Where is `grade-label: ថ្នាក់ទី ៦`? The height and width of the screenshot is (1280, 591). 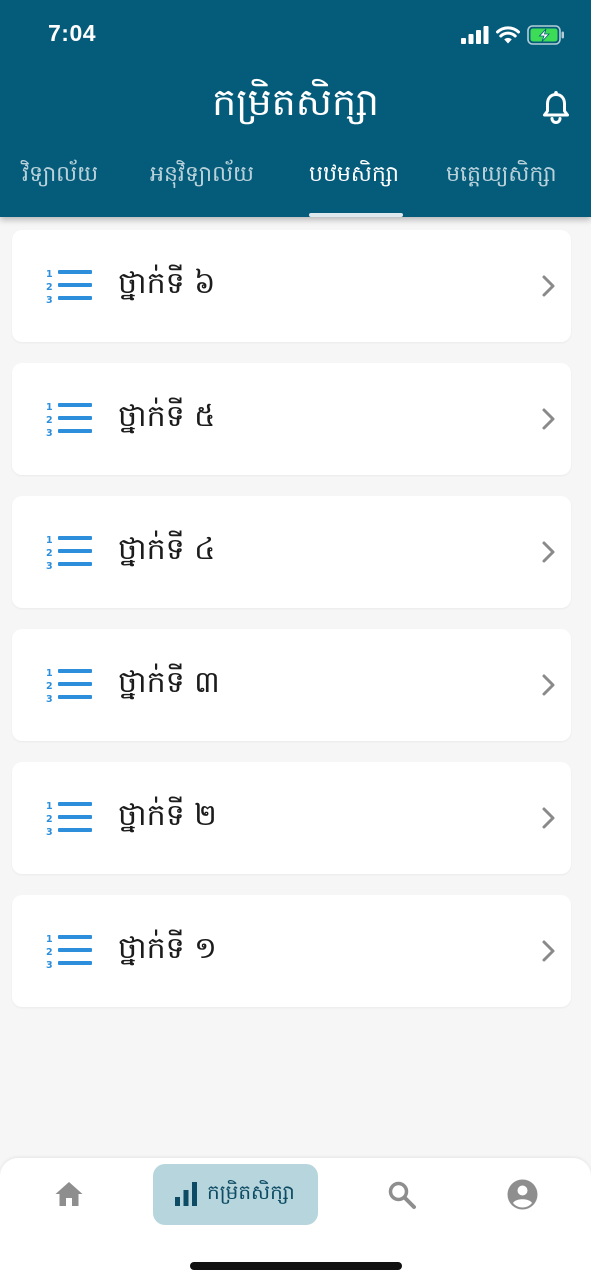
grade-label: ថ្នាក់ទី ៦ is located at coordinates (167, 283).